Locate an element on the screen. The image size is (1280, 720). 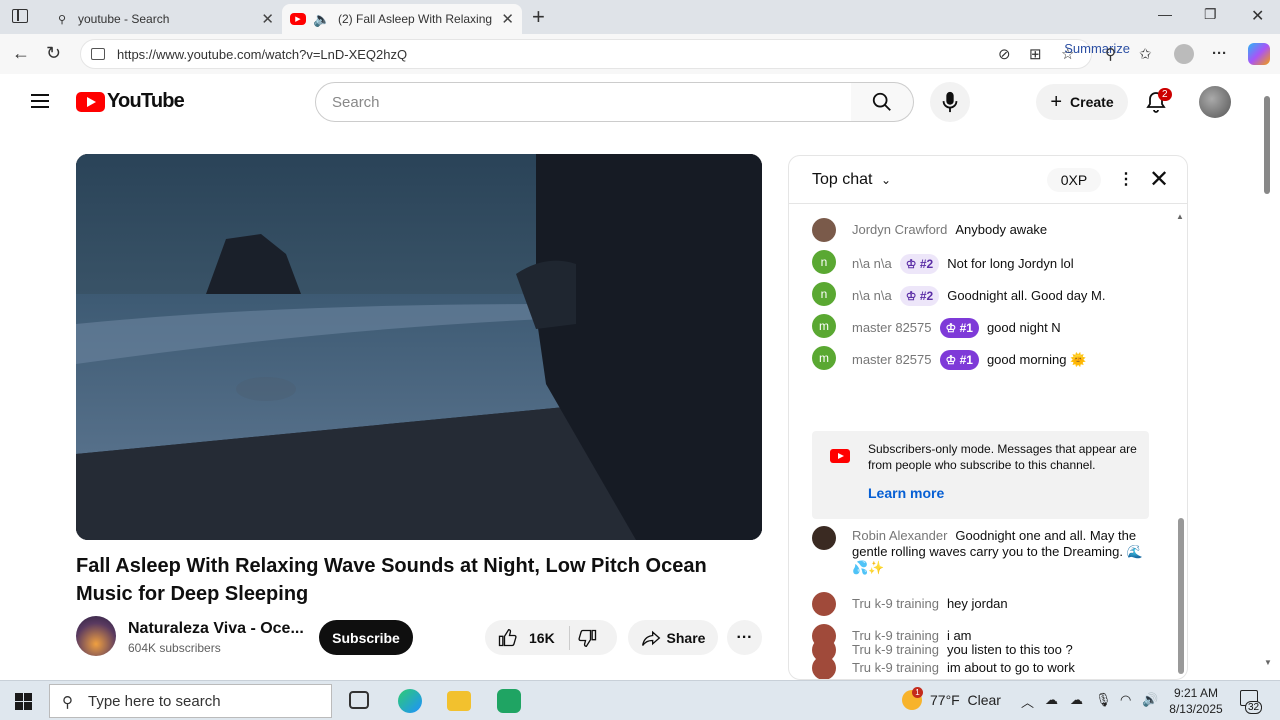
more-actions-icon: ··· is located at coordinates (744, 637).